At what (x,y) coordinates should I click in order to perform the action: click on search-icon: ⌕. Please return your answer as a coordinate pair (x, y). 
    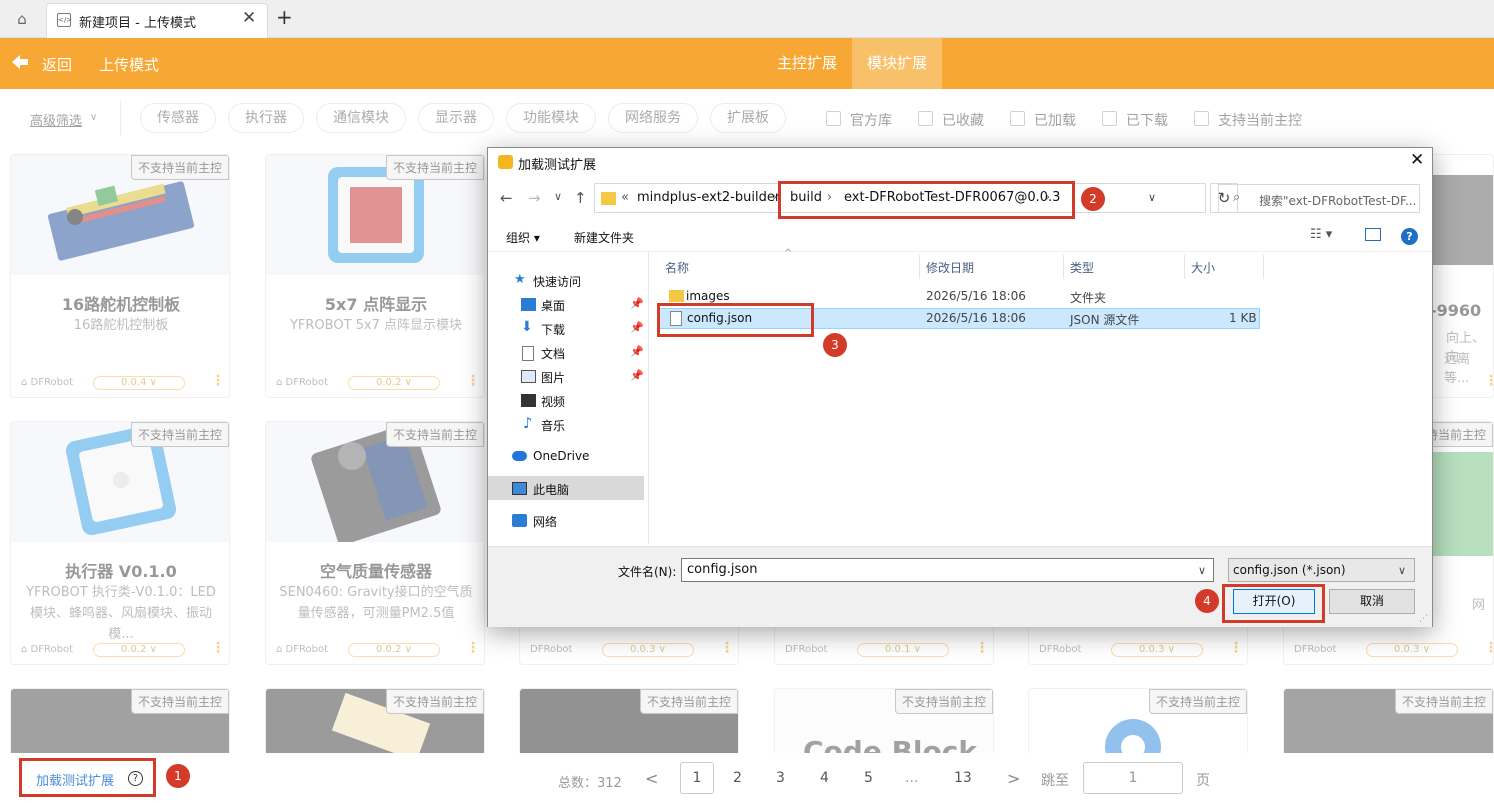
    Looking at the image, I should click on (1237, 197).